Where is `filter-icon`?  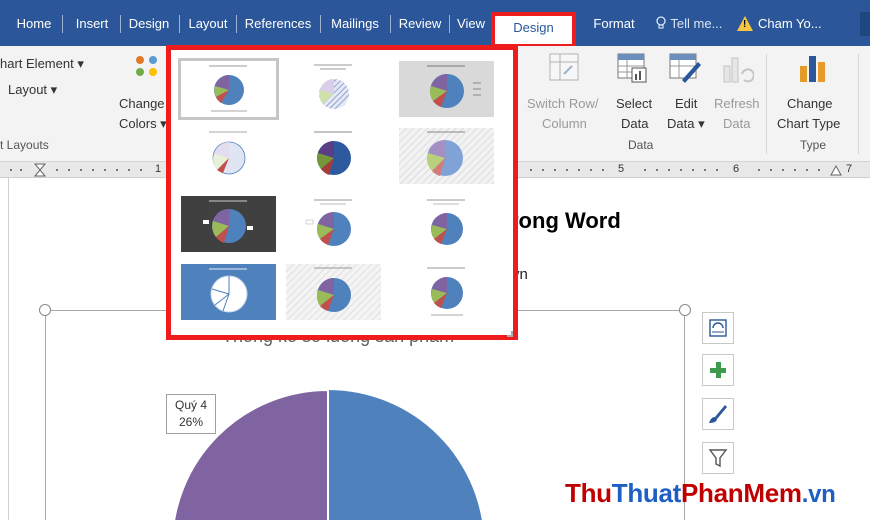 filter-icon is located at coordinates (718, 458).